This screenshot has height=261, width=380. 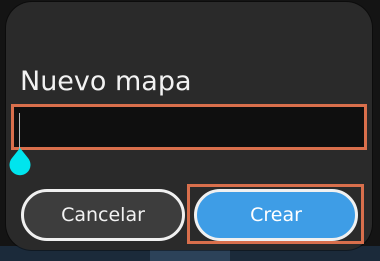 I want to click on cancel-button: Cancelar, so click(x=103, y=215).